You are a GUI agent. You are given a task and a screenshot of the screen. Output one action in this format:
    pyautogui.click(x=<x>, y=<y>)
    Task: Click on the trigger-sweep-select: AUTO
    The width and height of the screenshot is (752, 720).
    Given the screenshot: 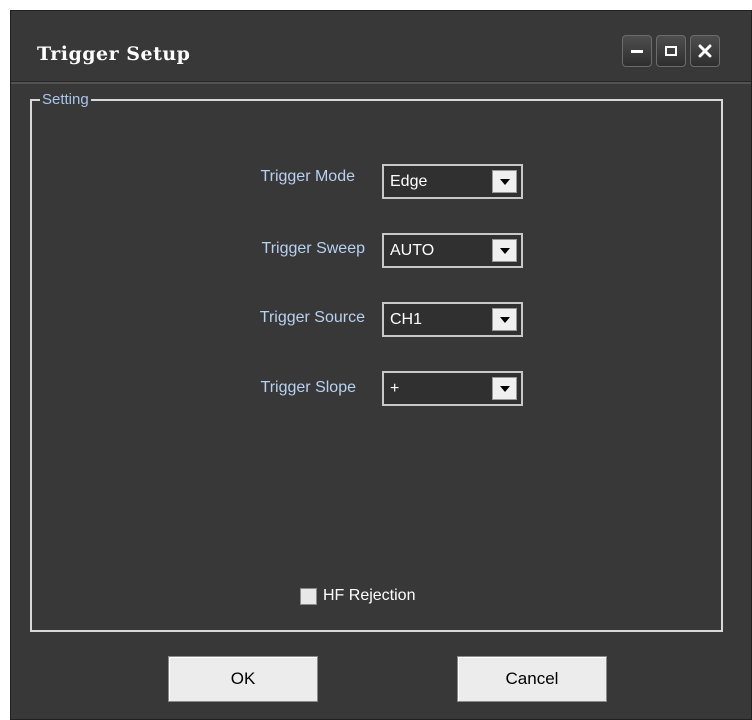 What is the action you would take?
    pyautogui.click(x=452, y=250)
    